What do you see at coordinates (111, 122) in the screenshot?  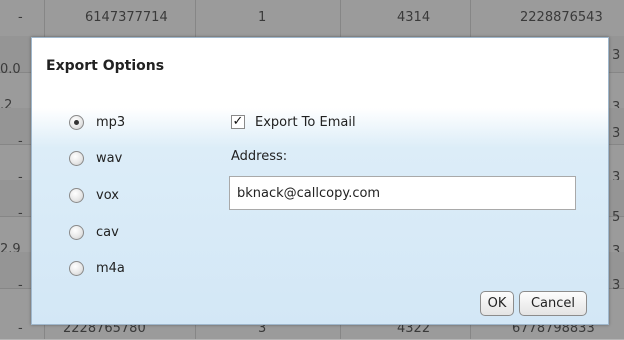 I see `format-label: mp3` at bounding box center [111, 122].